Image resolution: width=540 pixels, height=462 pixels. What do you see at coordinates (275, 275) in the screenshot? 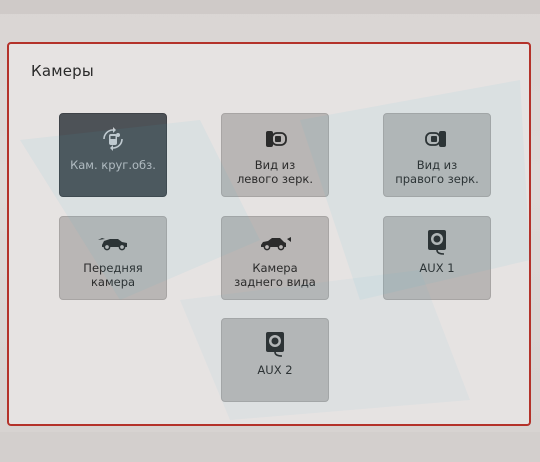
I see `tile-label: Камера заднего вида` at bounding box center [275, 275].